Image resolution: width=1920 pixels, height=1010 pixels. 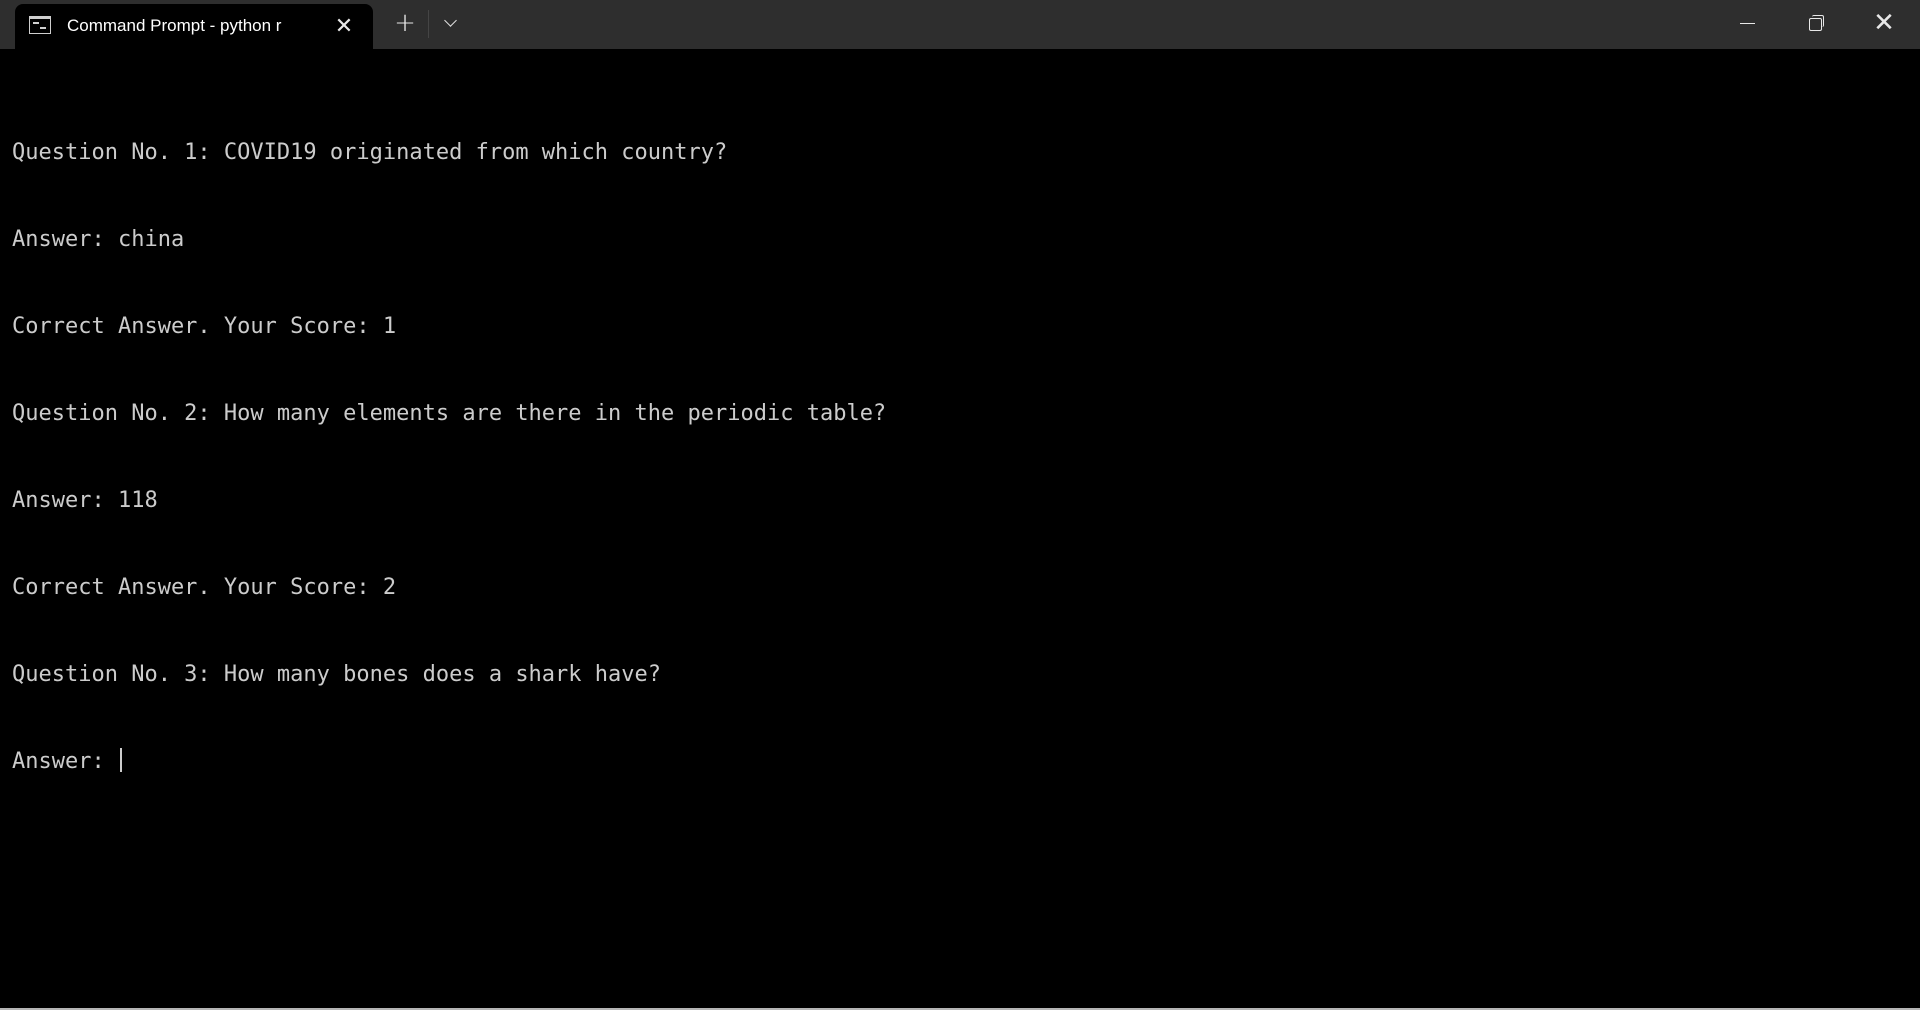 What do you see at coordinates (405, 23) in the screenshot?
I see `new-tab-button: +` at bounding box center [405, 23].